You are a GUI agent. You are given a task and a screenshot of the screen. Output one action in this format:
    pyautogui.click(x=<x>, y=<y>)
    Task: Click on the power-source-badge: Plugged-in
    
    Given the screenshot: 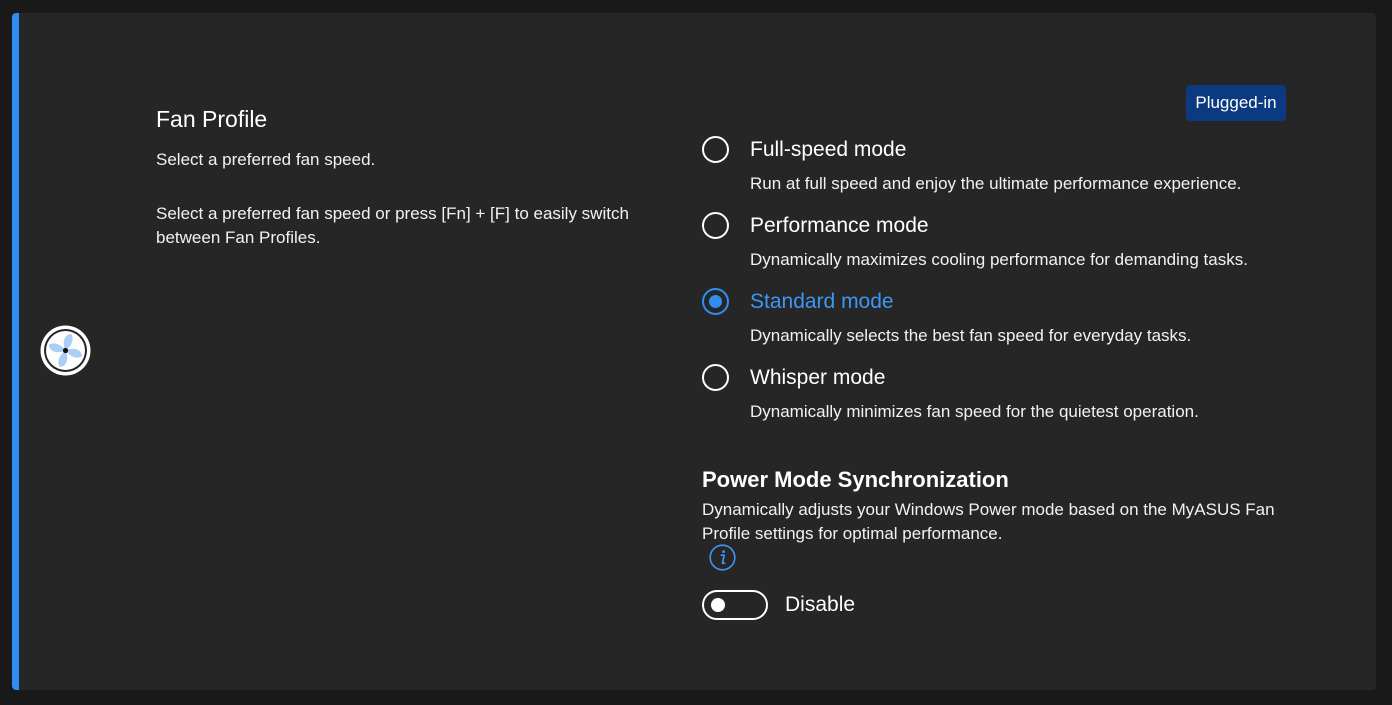 What is the action you would take?
    pyautogui.click(x=1236, y=103)
    